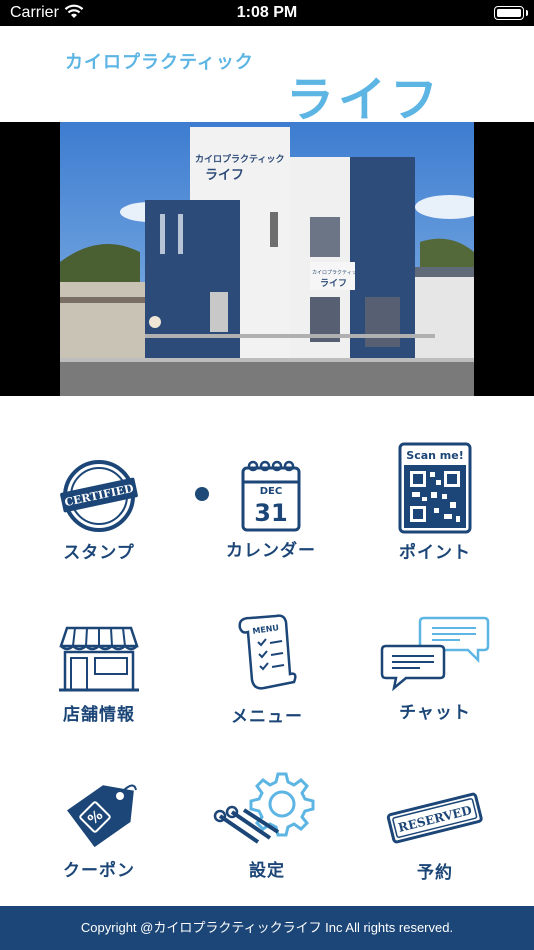 The height and width of the screenshot is (950, 534). What do you see at coordinates (434, 818) in the screenshot?
I see `reserved-stamp-icon: RESERVED` at bounding box center [434, 818].